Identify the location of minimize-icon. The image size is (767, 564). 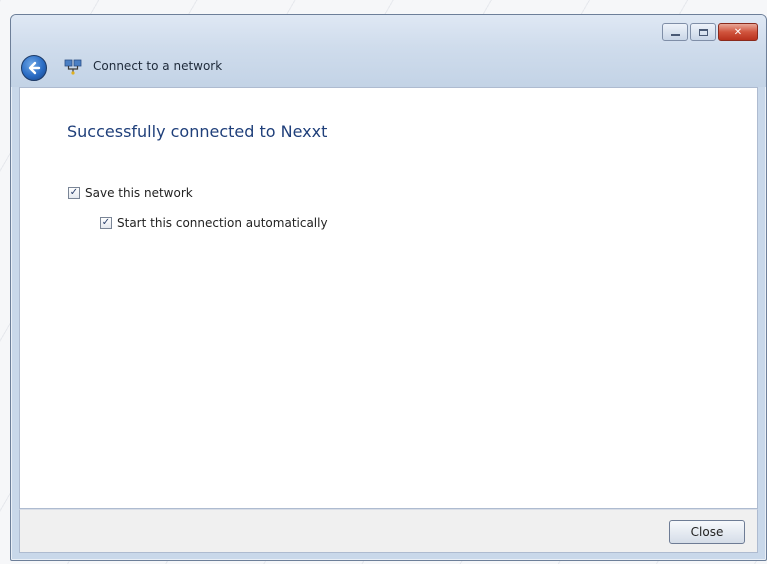
(675, 34).